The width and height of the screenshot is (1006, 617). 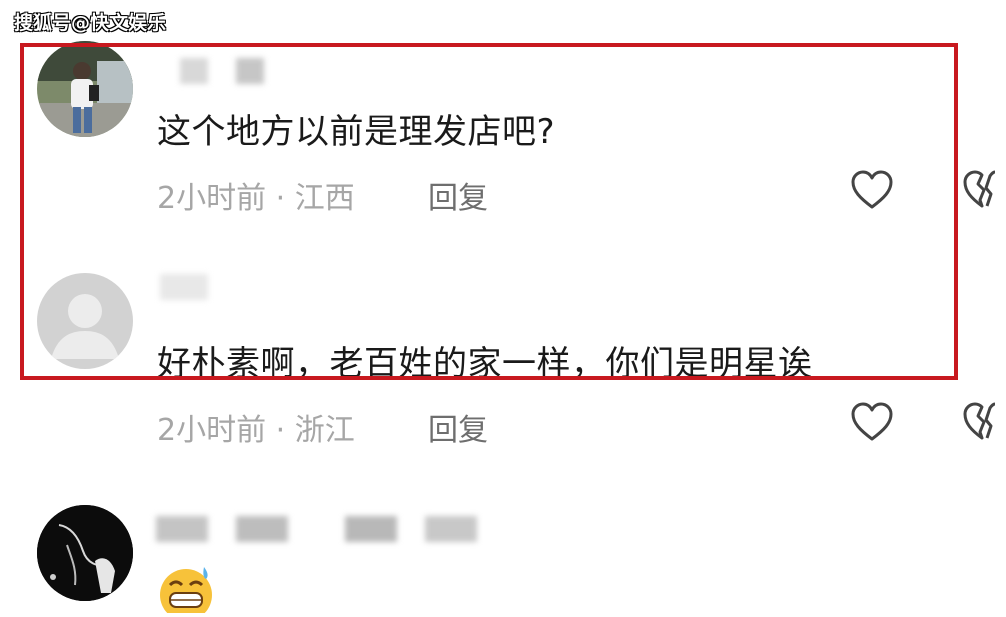 I want to click on comment-text: 这个地方以前是理发店吧?, so click(x=356, y=132).